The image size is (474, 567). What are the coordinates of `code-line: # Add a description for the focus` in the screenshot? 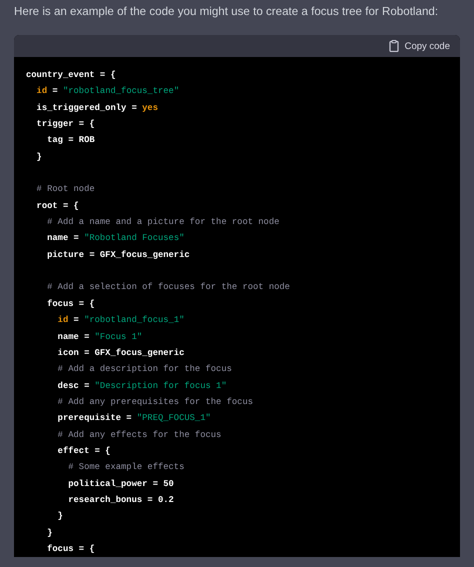 It's located at (144, 369).